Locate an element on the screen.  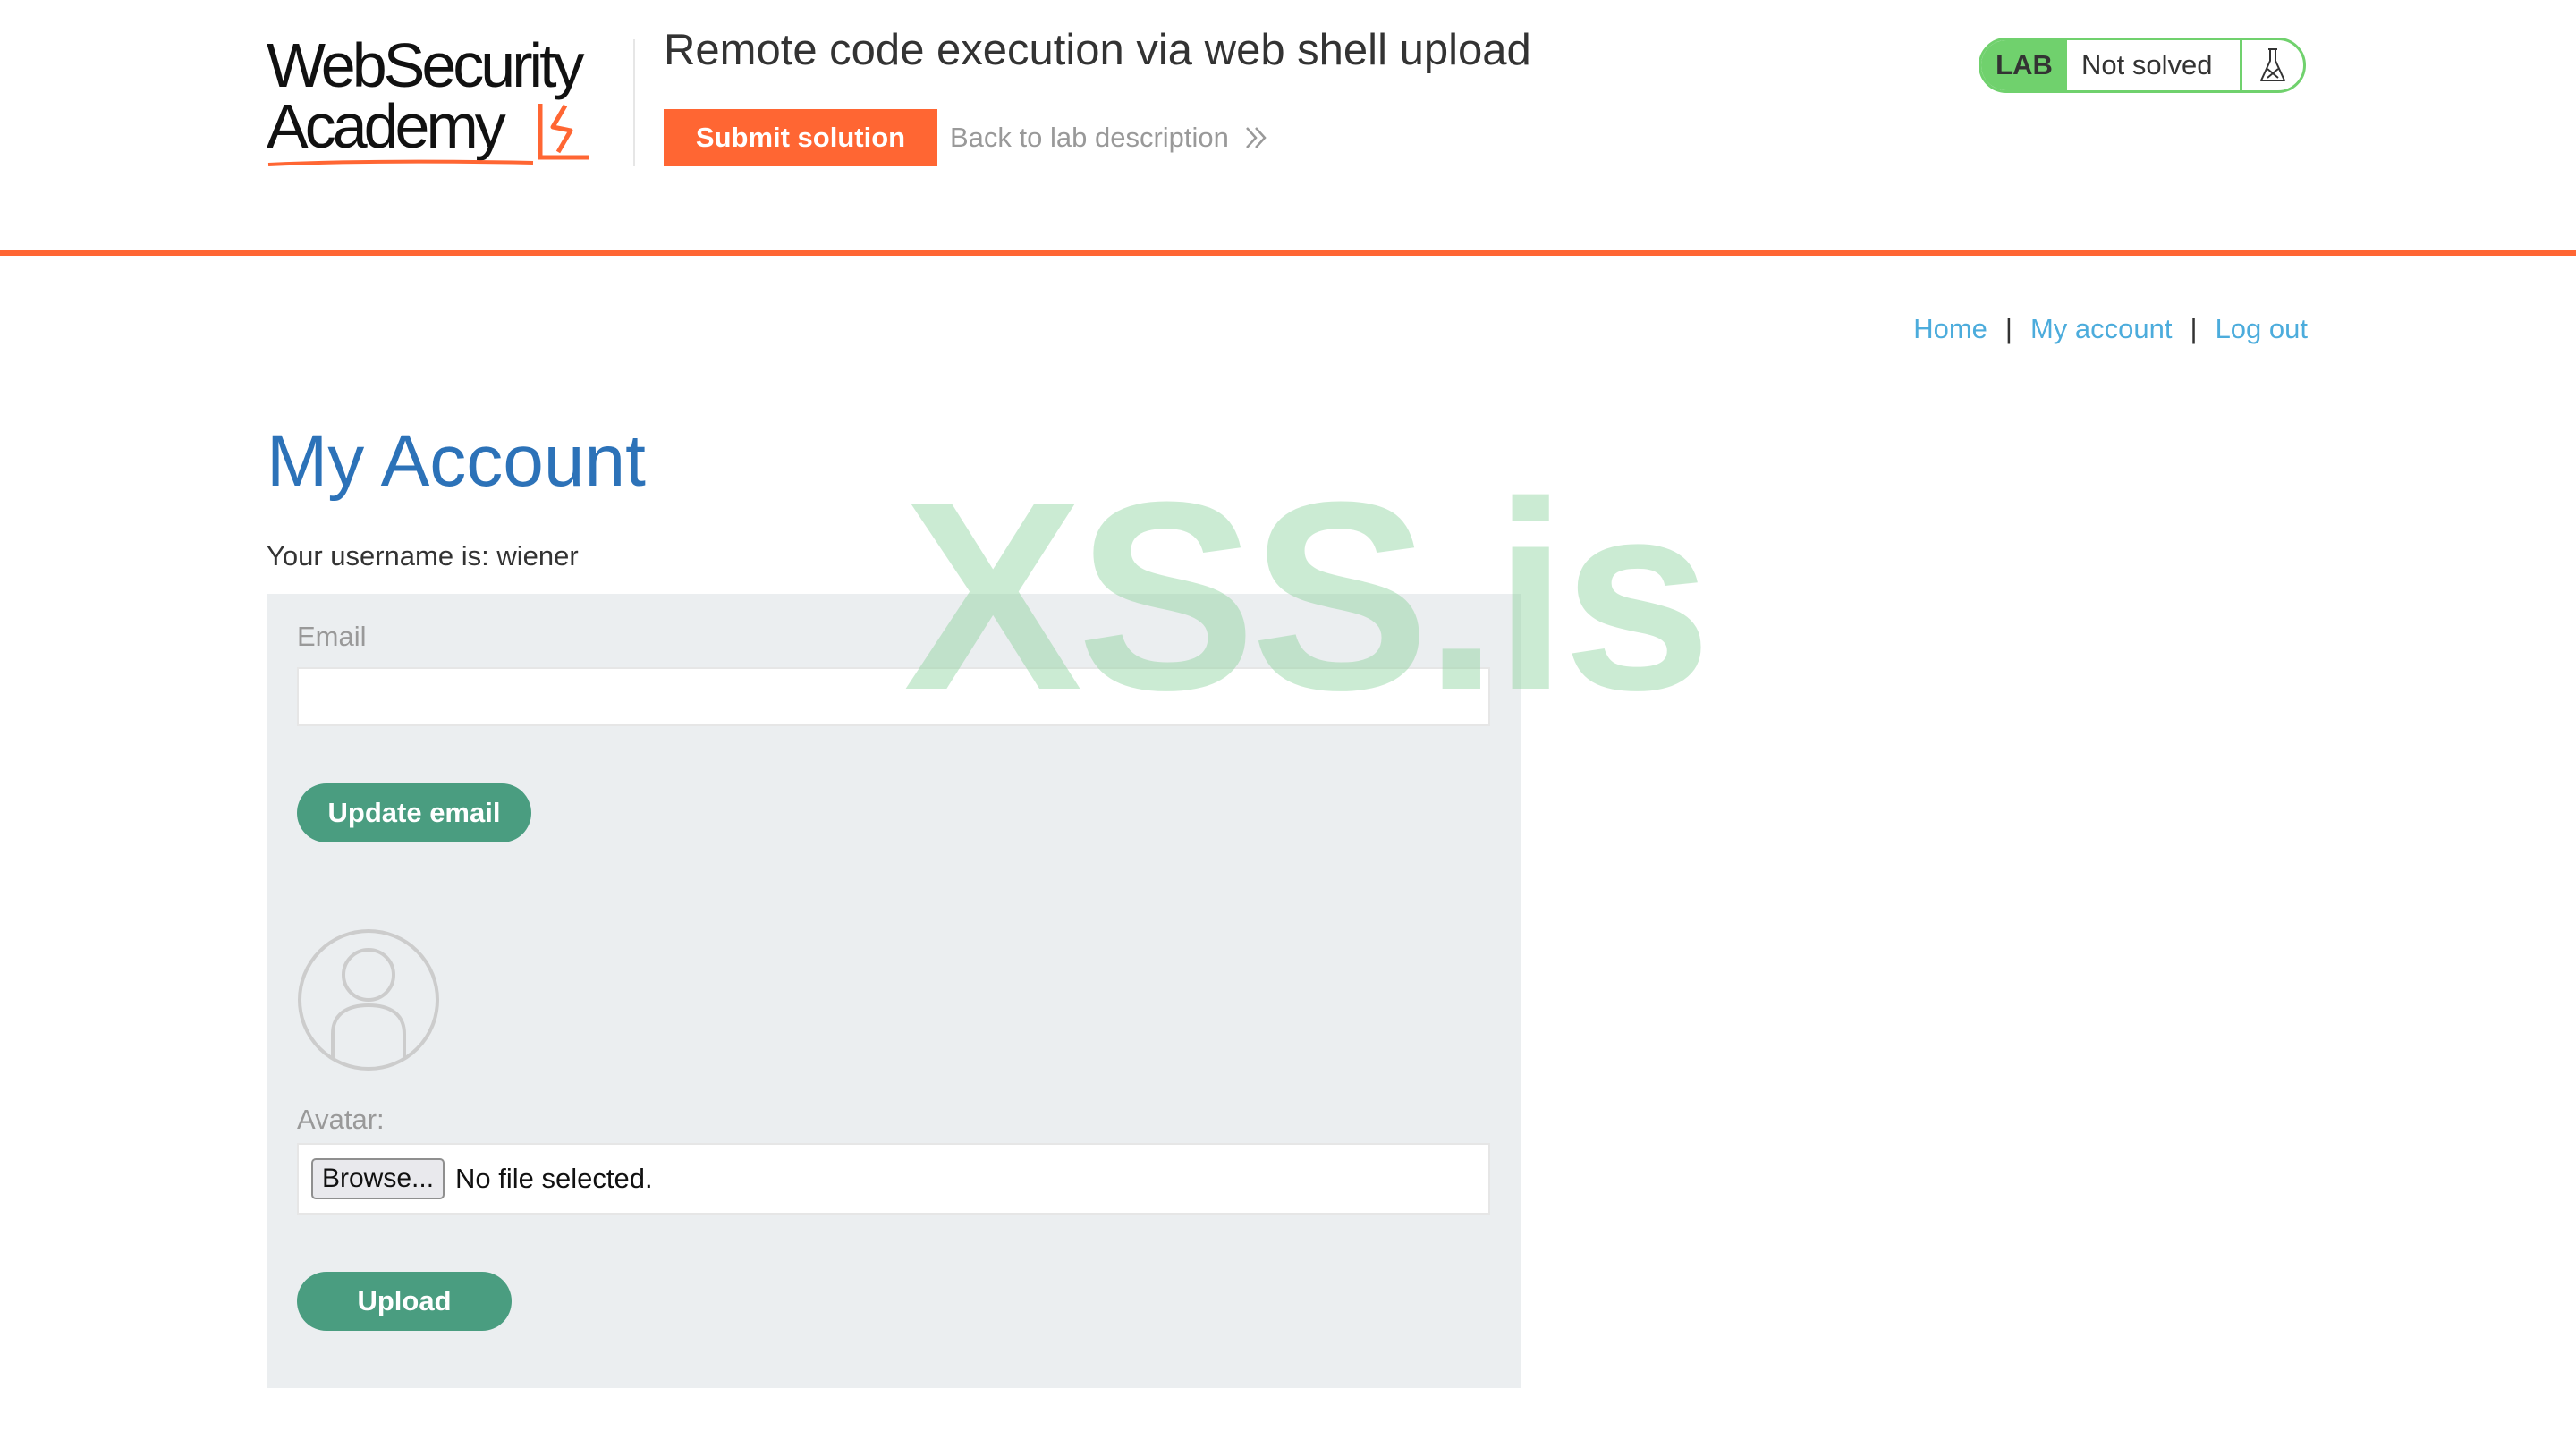
top-navigation: Home | My account | Log out is located at coordinates (2110, 329).